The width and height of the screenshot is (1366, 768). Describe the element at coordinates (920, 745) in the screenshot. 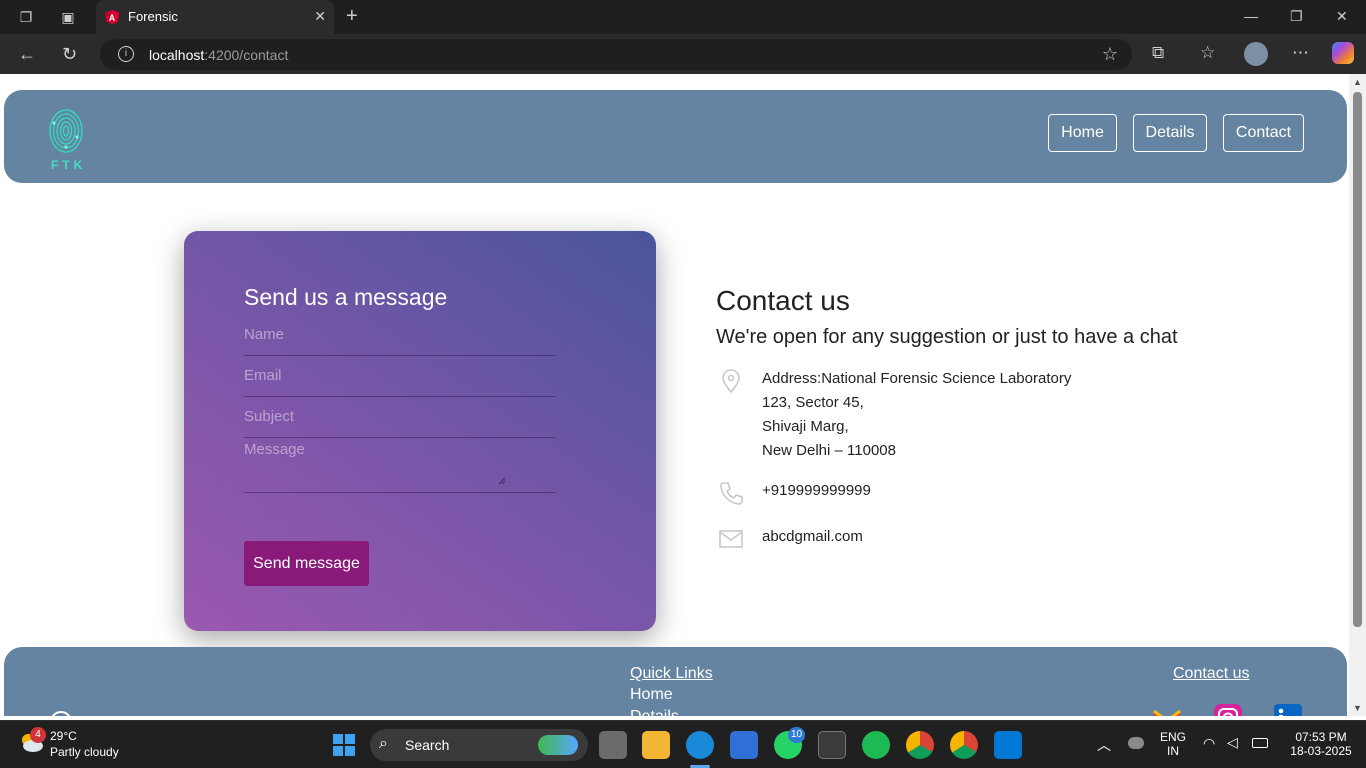

I see `chrome-icon` at that location.